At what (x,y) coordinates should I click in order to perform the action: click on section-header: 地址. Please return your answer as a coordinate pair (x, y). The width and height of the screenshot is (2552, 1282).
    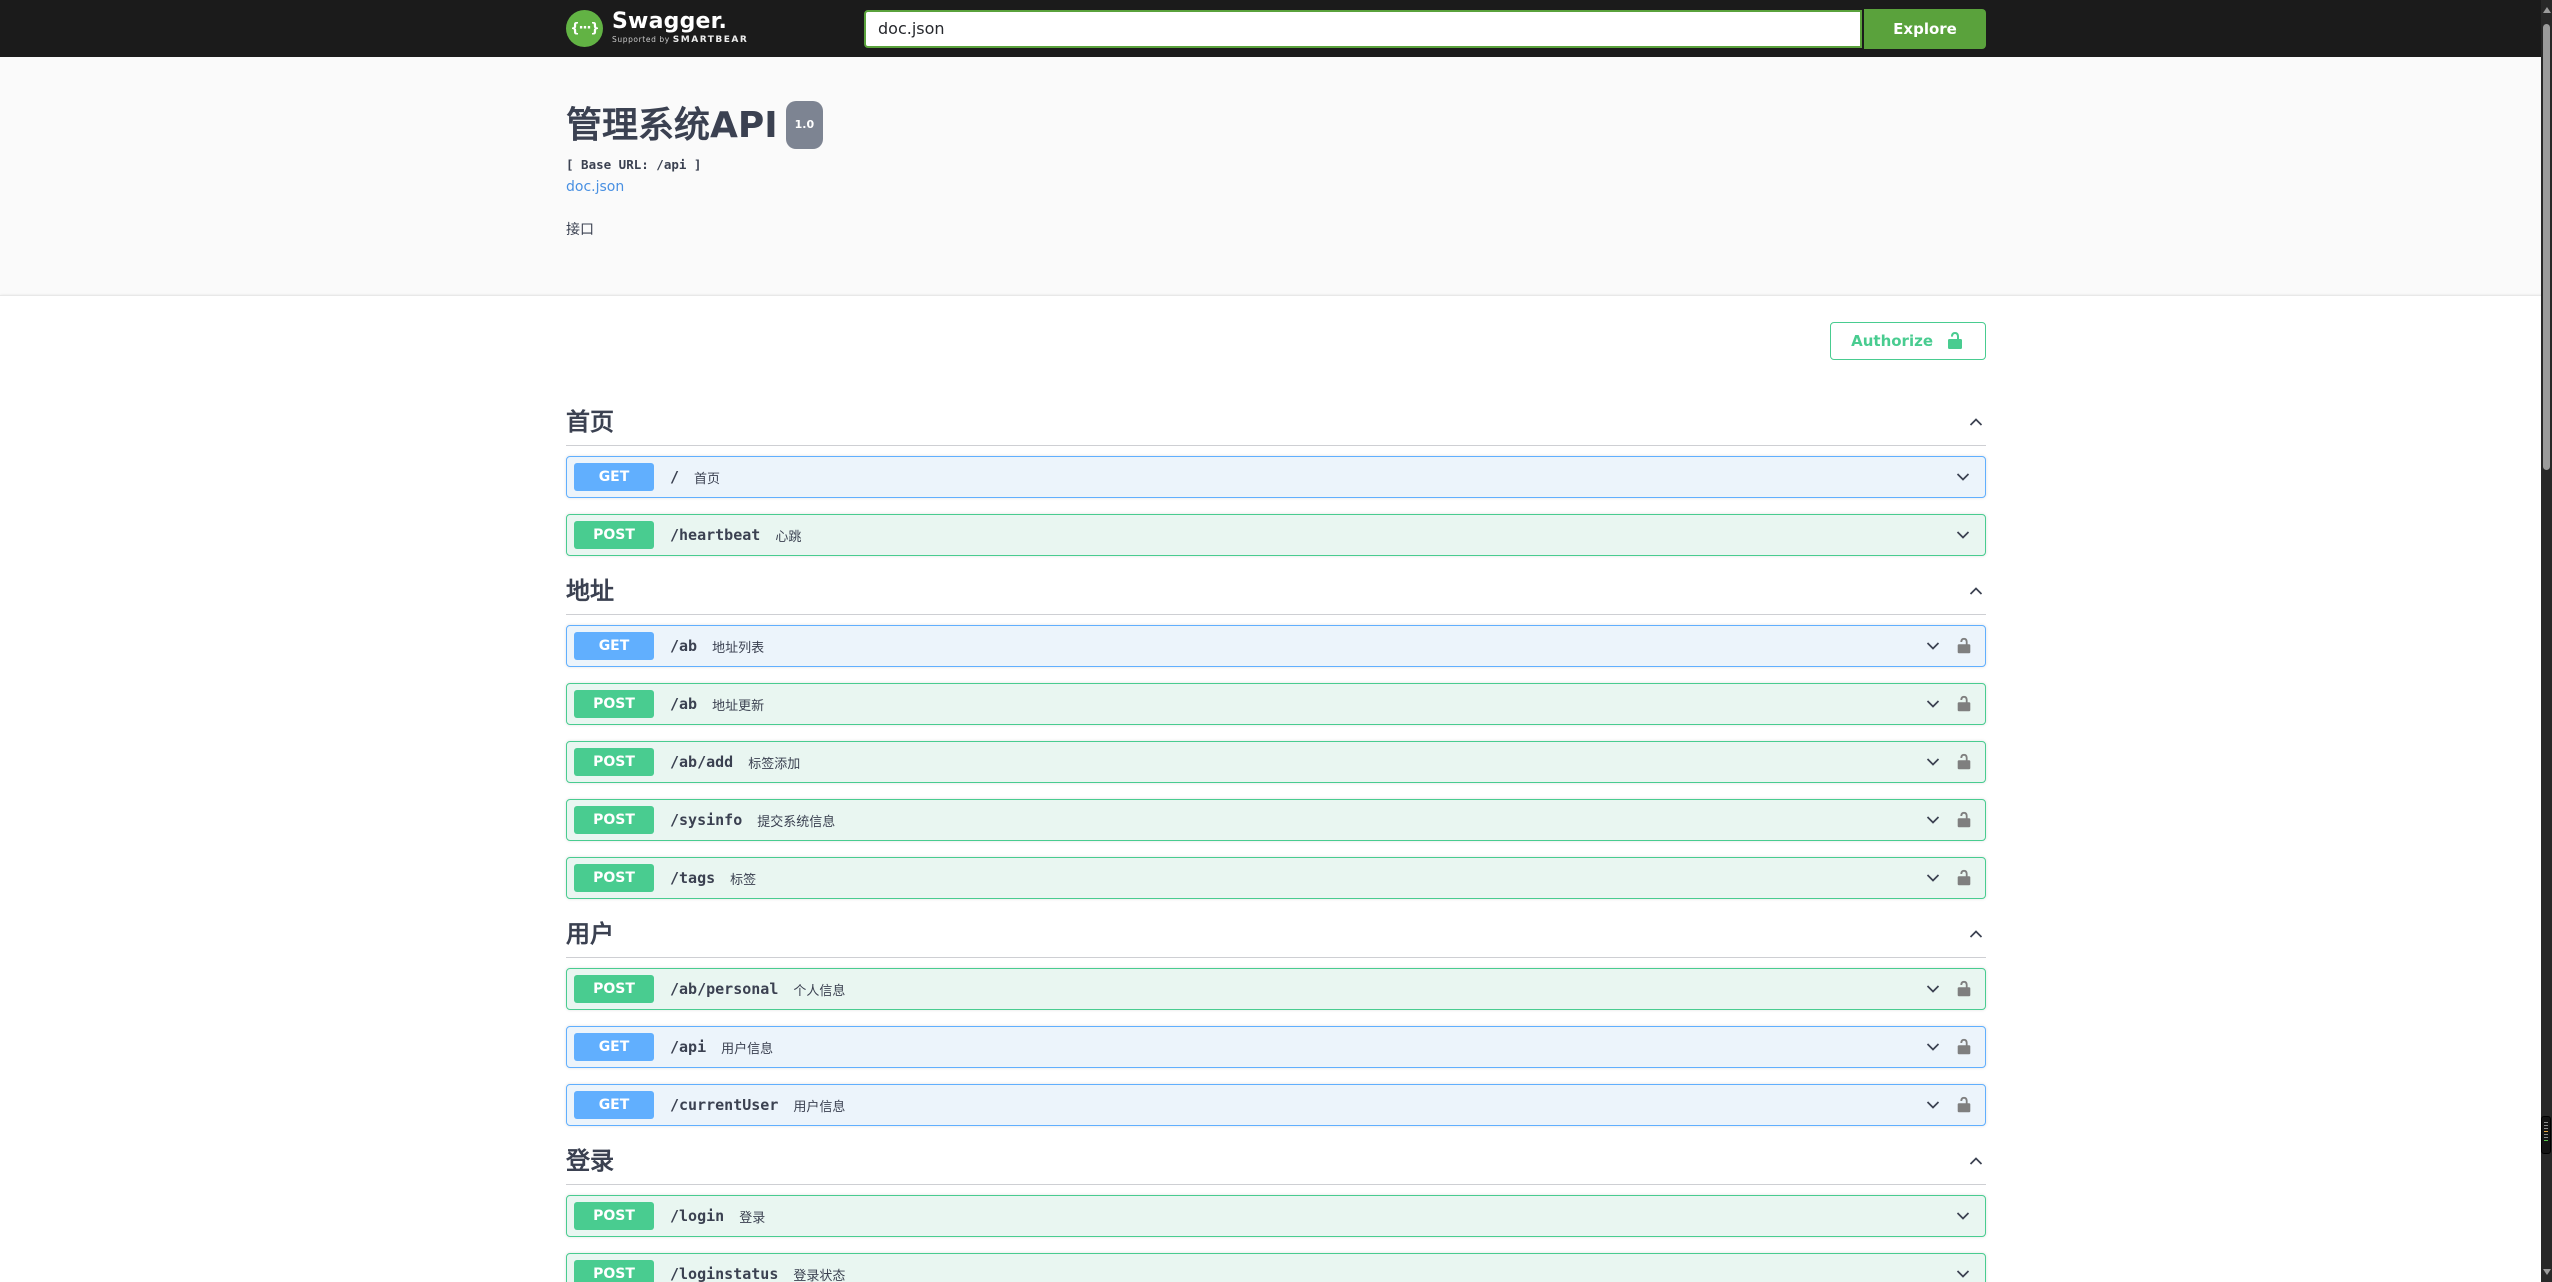
    Looking at the image, I should click on (1276, 595).